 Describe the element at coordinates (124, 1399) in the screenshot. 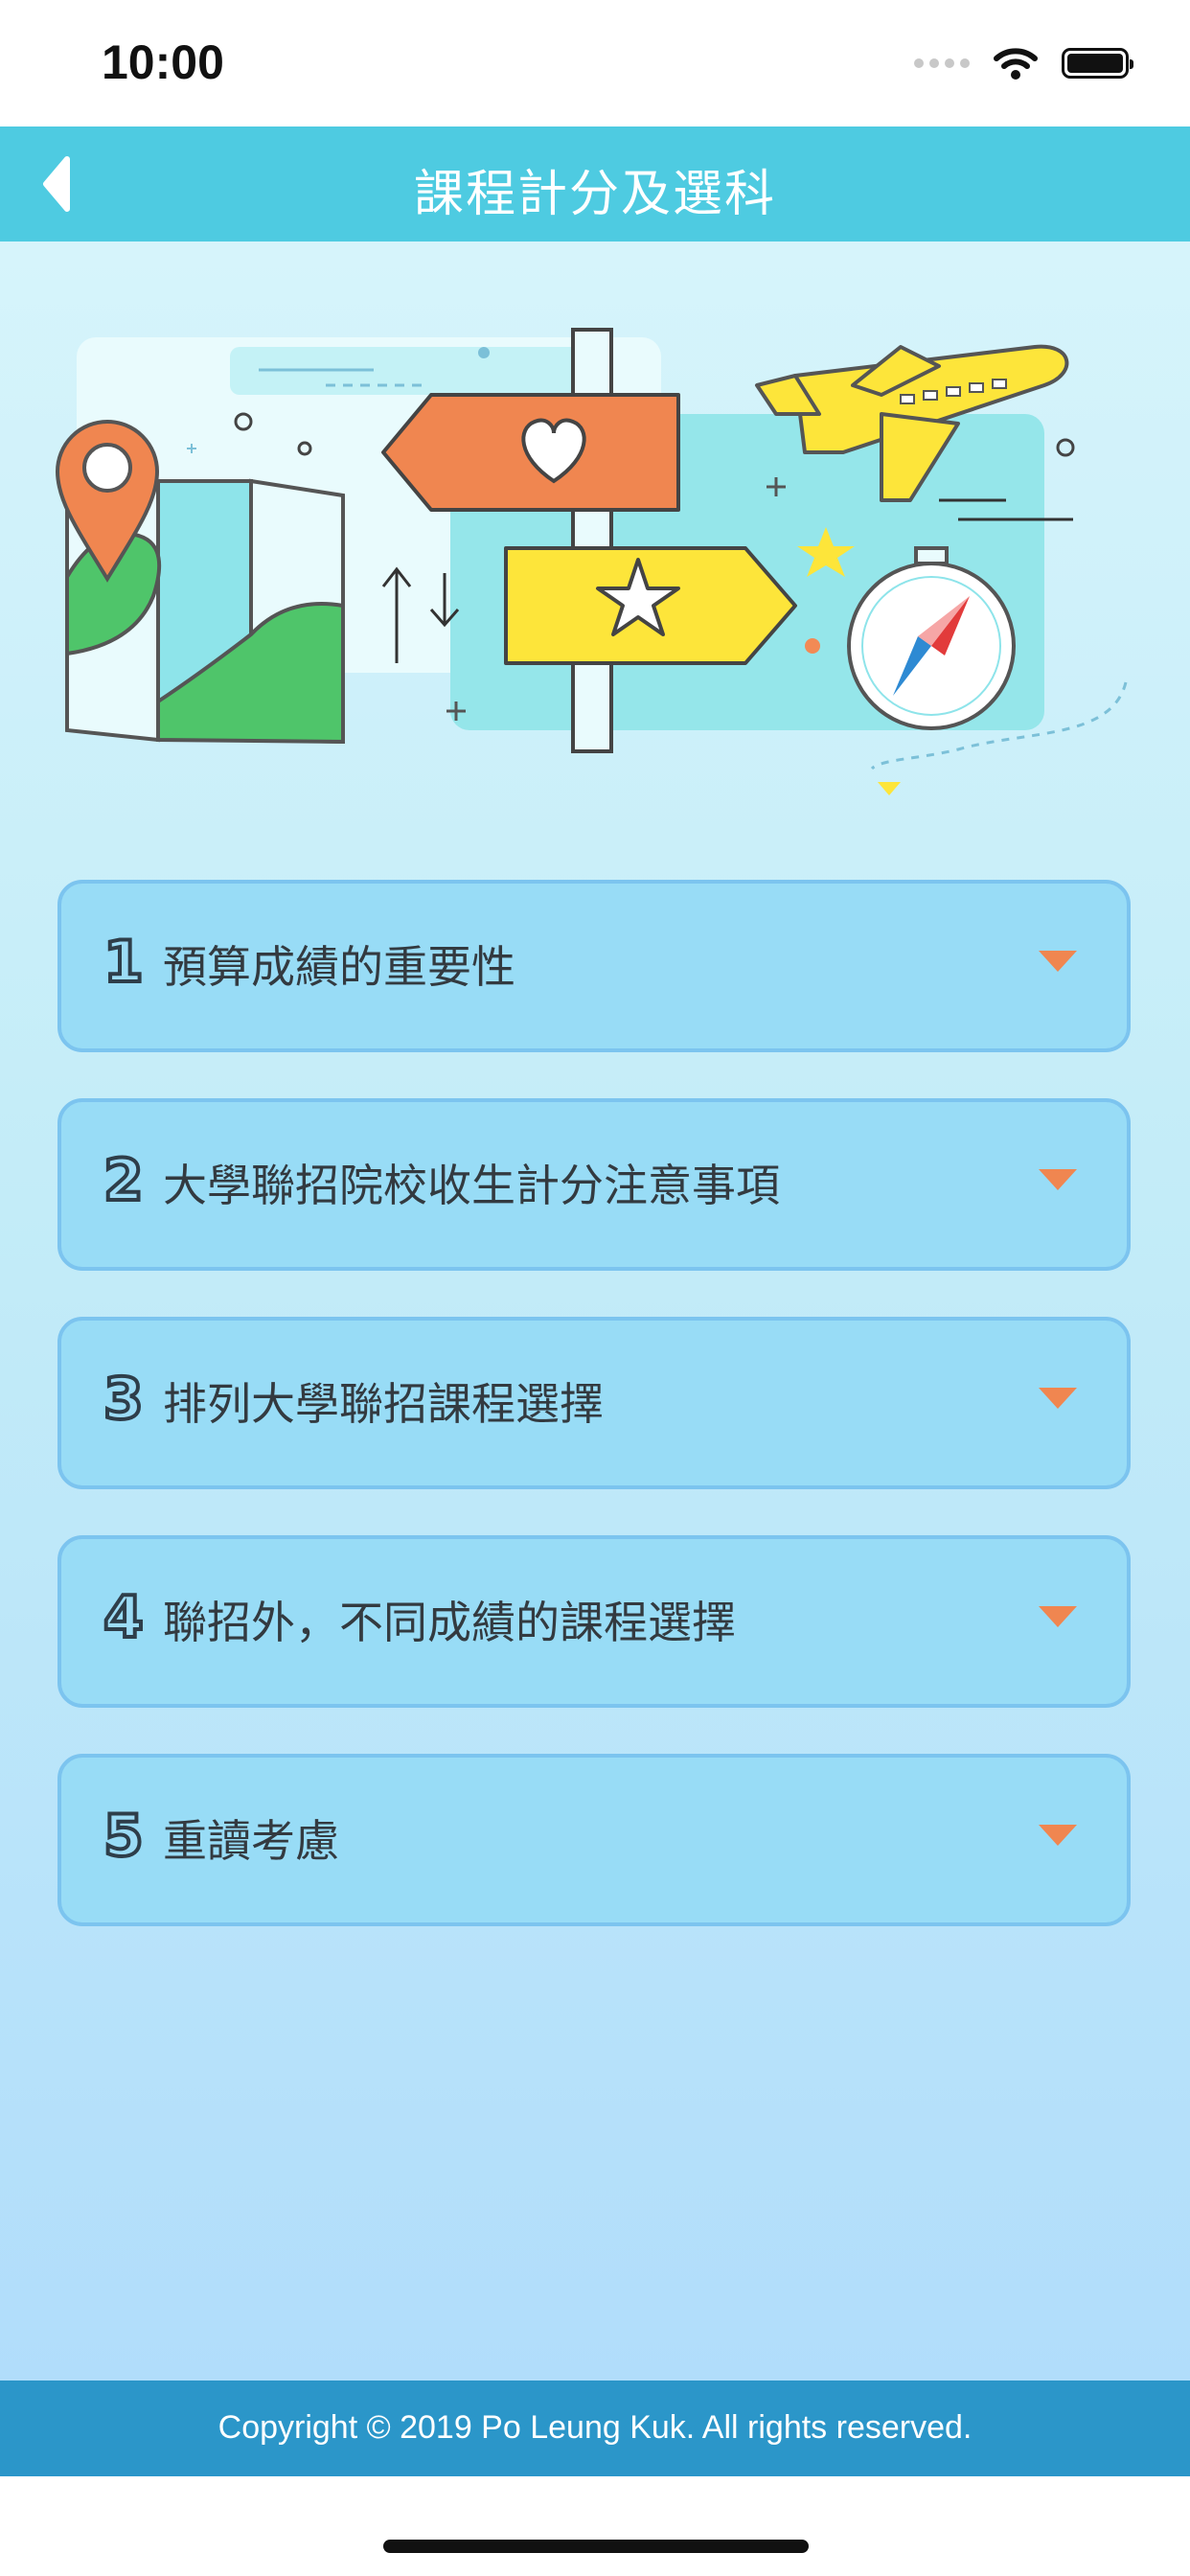

I see `section-number: 3` at that location.